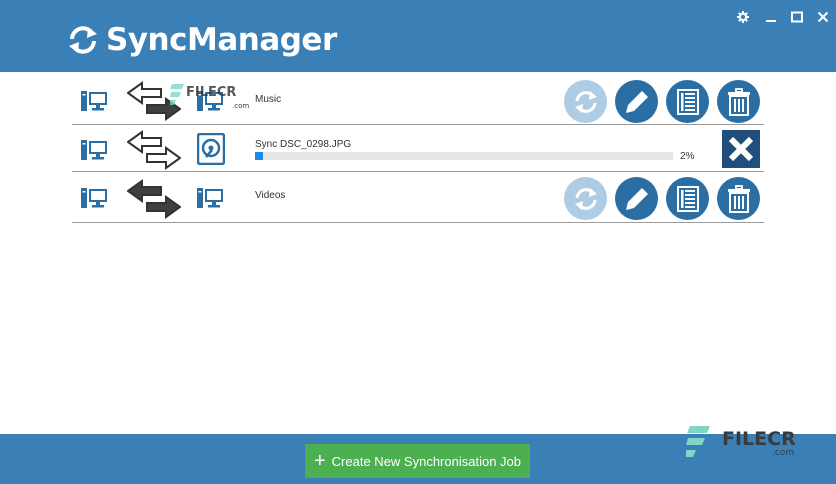  Describe the element at coordinates (418, 197) in the screenshot. I see `job-row-videos: Videos` at that location.